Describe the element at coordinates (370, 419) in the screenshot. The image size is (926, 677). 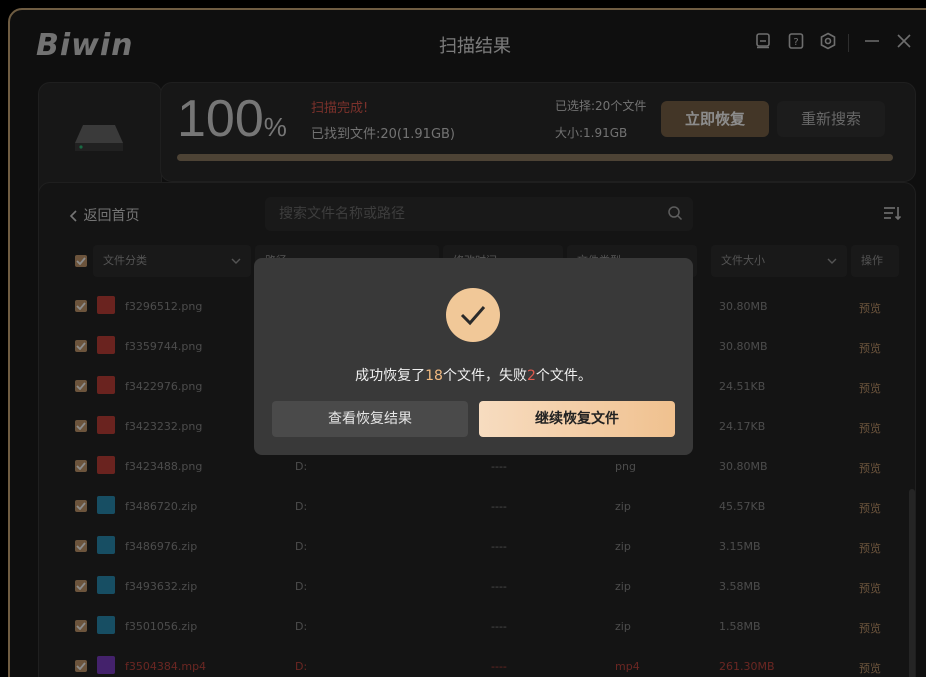
I see `view-results-button: 查看恢复结果` at that location.